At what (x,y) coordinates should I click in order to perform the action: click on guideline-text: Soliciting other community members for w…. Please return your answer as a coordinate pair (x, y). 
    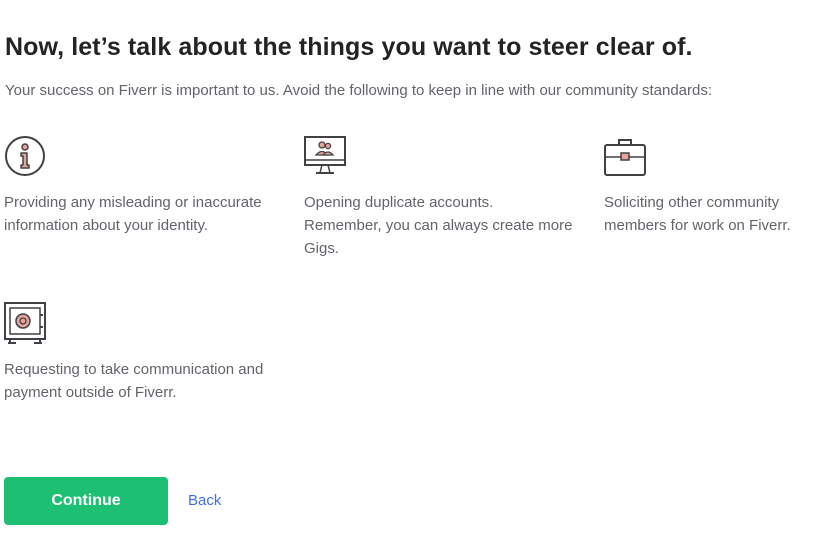
    Looking at the image, I should click on (697, 214).